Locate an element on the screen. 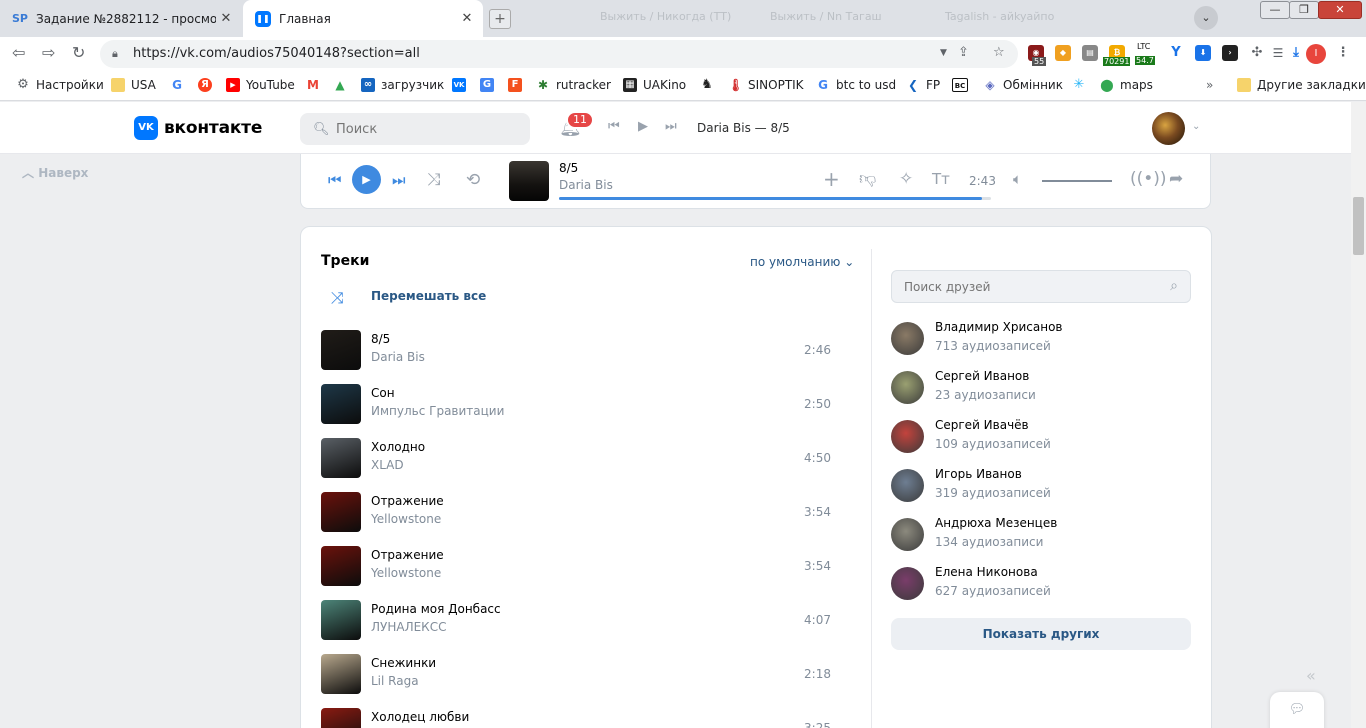 This screenshot has width=1366, height=728. bookmark-drive: ▲ is located at coordinates (343, 85).